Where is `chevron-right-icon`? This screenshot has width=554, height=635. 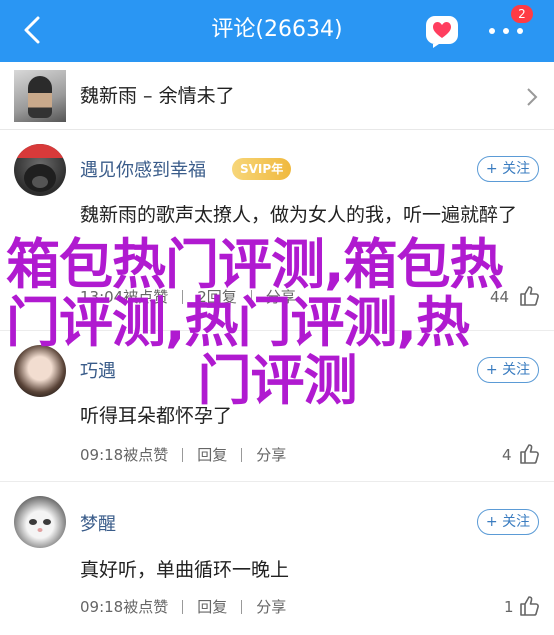 chevron-right-icon is located at coordinates (532, 97).